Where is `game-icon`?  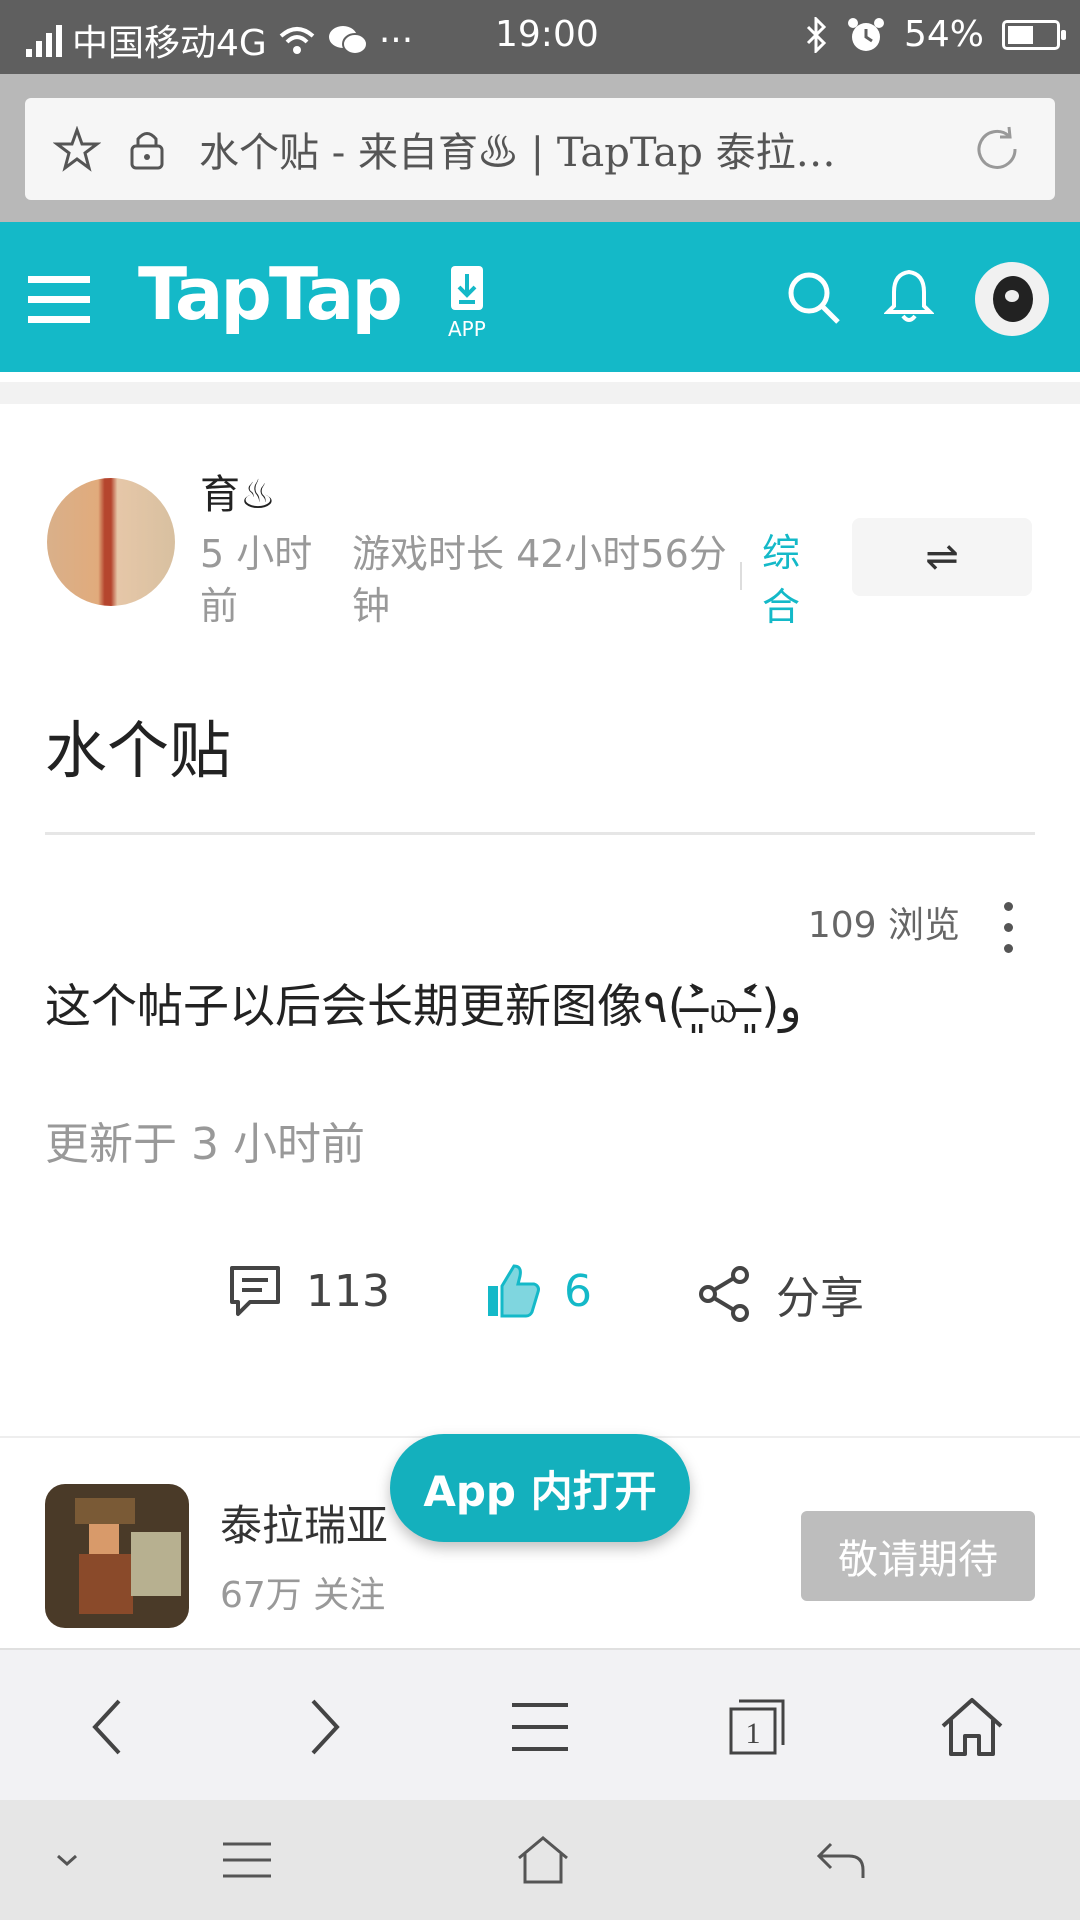 game-icon is located at coordinates (117, 1556).